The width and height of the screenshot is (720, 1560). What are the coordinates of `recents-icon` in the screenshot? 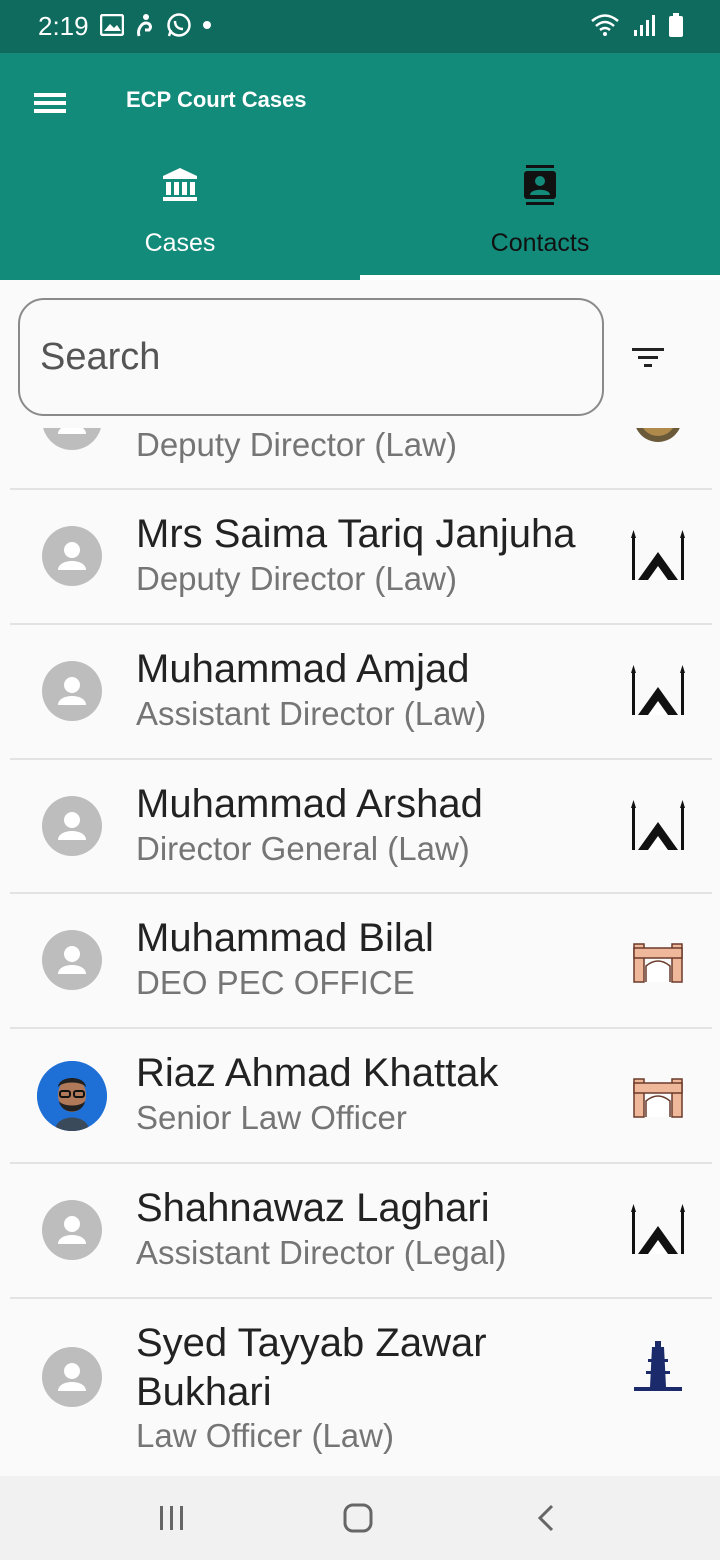 It's located at (171, 1518).